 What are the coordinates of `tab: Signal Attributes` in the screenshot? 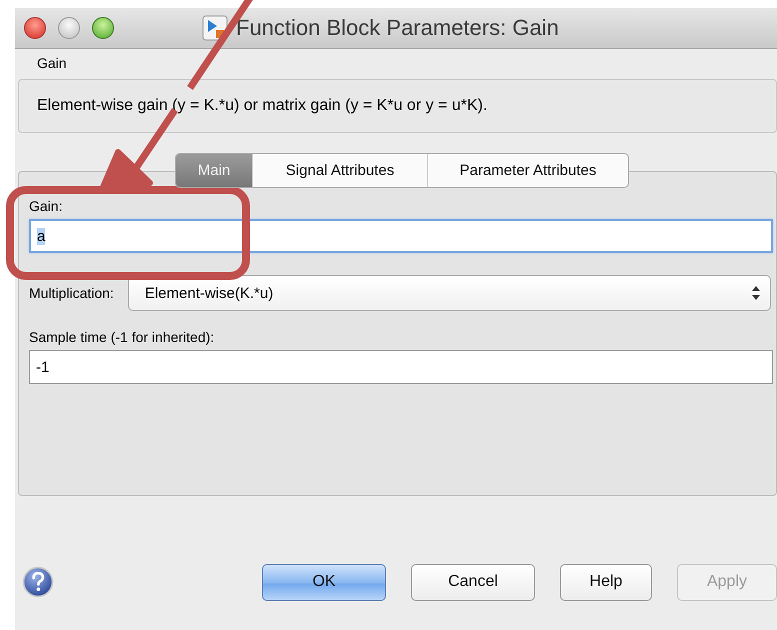 It's located at (339, 170).